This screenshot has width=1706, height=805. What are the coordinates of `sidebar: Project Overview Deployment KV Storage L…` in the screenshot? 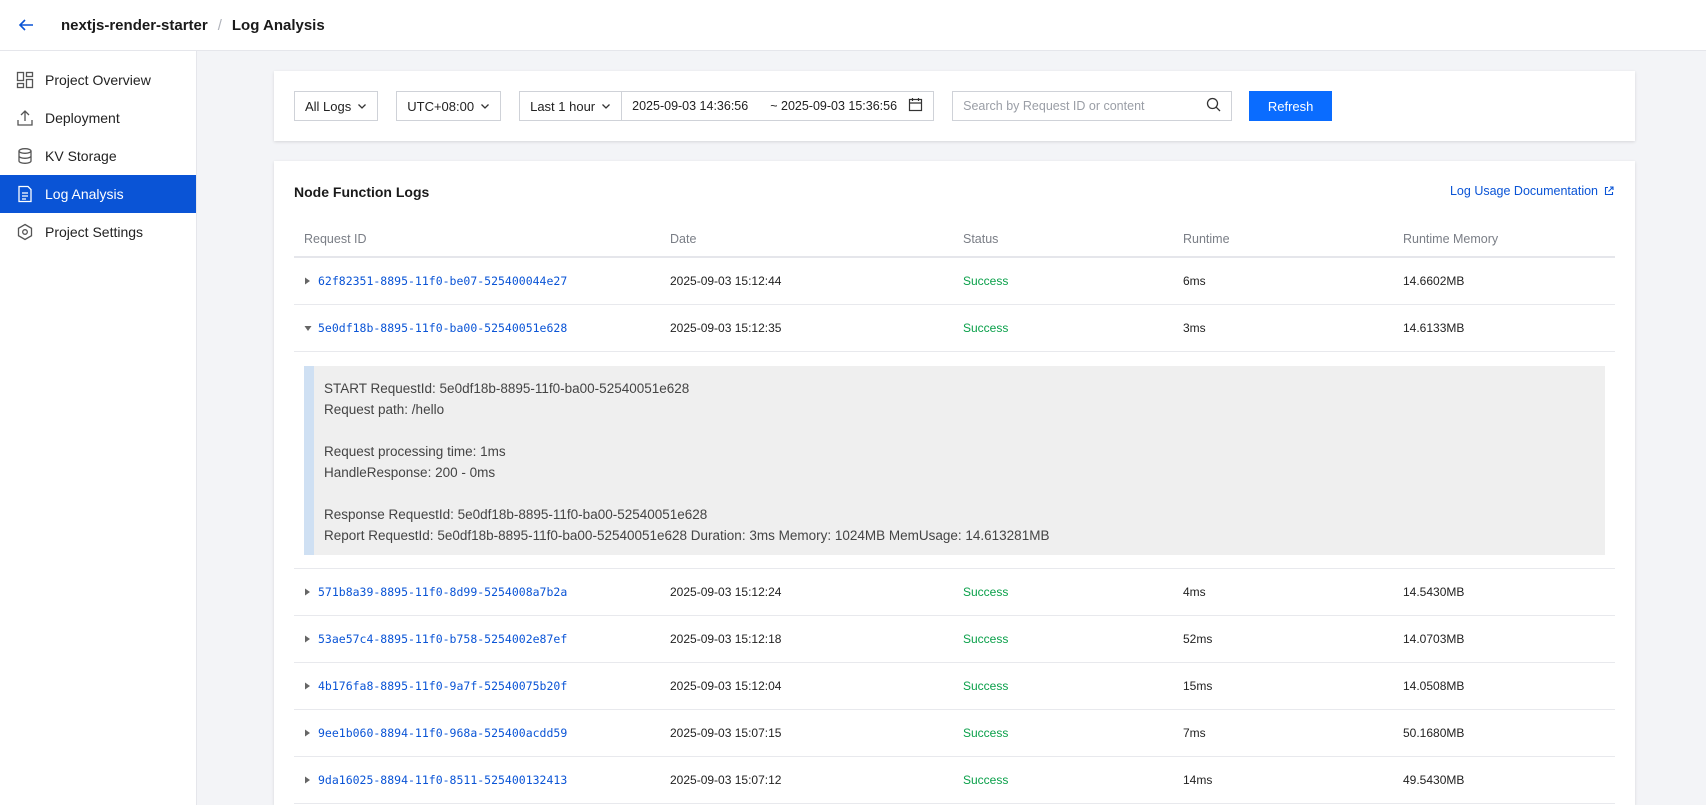 It's located at (98, 428).